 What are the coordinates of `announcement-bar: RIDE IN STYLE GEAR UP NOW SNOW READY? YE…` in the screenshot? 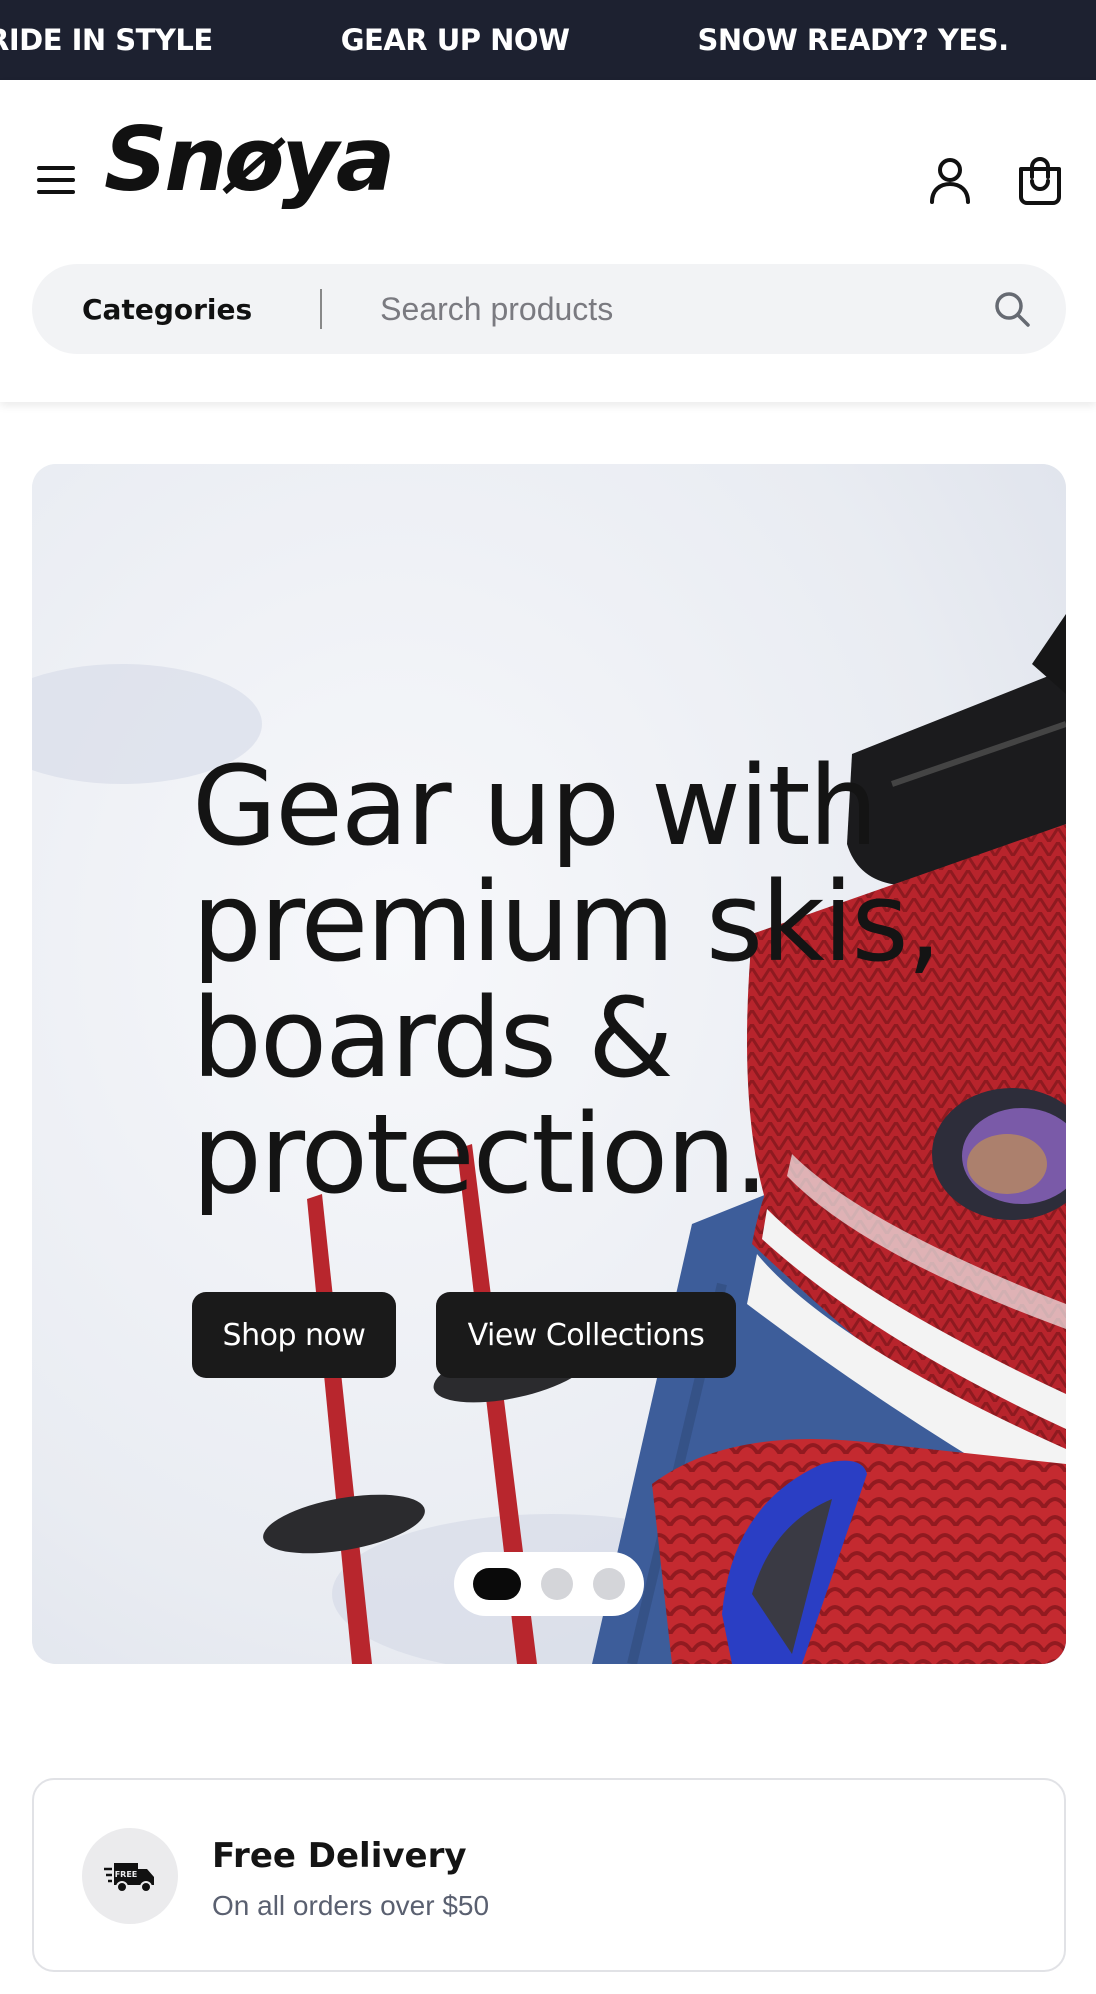 It's located at (548, 40).